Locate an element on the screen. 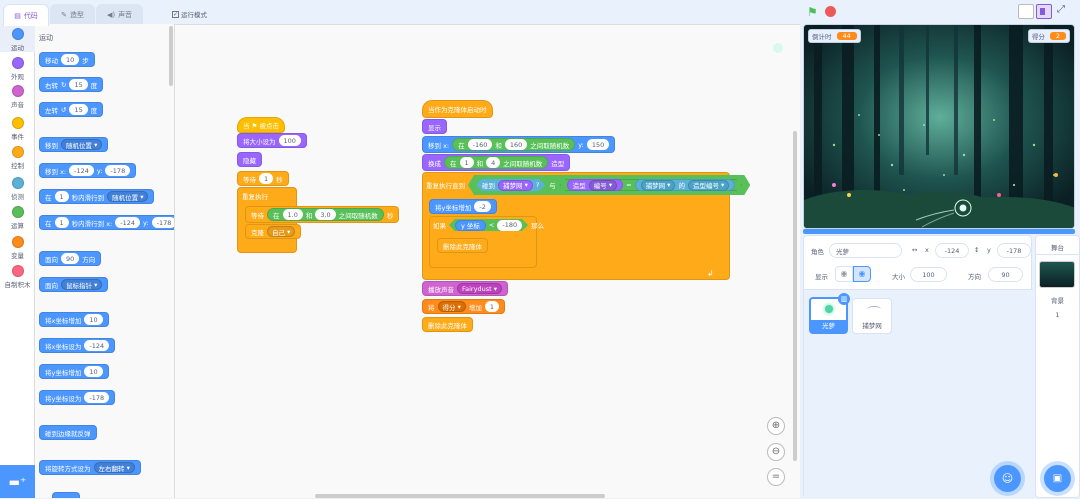 The width and height of the screenshot is (1080, 499). my-blocks-dot-icon is located at coordinates (17, 271).